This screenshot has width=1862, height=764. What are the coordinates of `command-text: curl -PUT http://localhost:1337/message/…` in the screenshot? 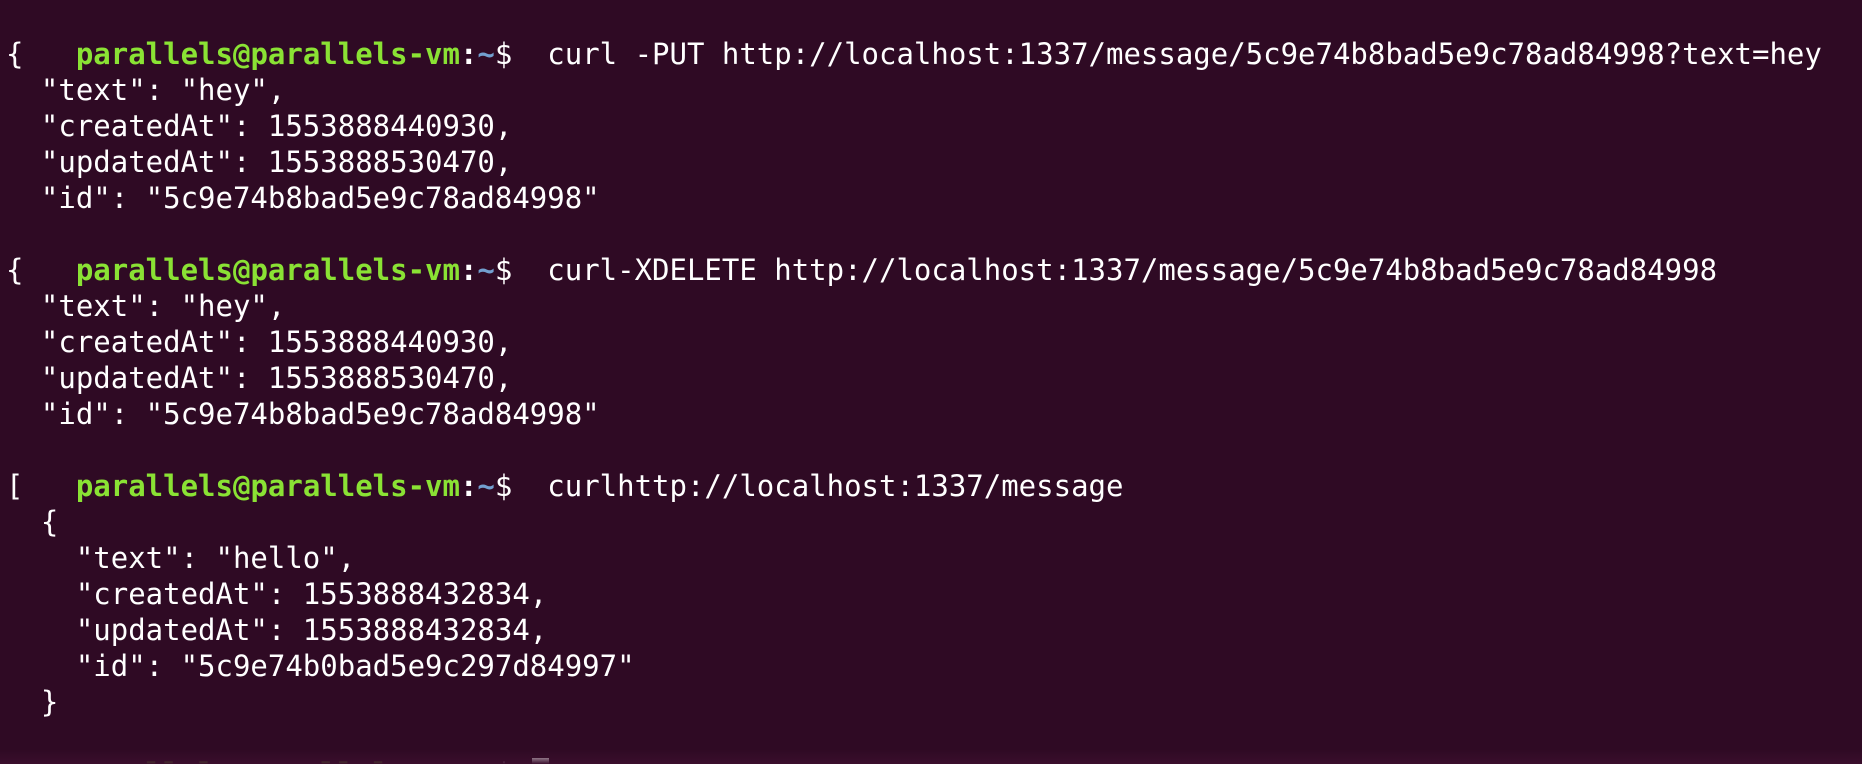 It's located at (1167, 54).